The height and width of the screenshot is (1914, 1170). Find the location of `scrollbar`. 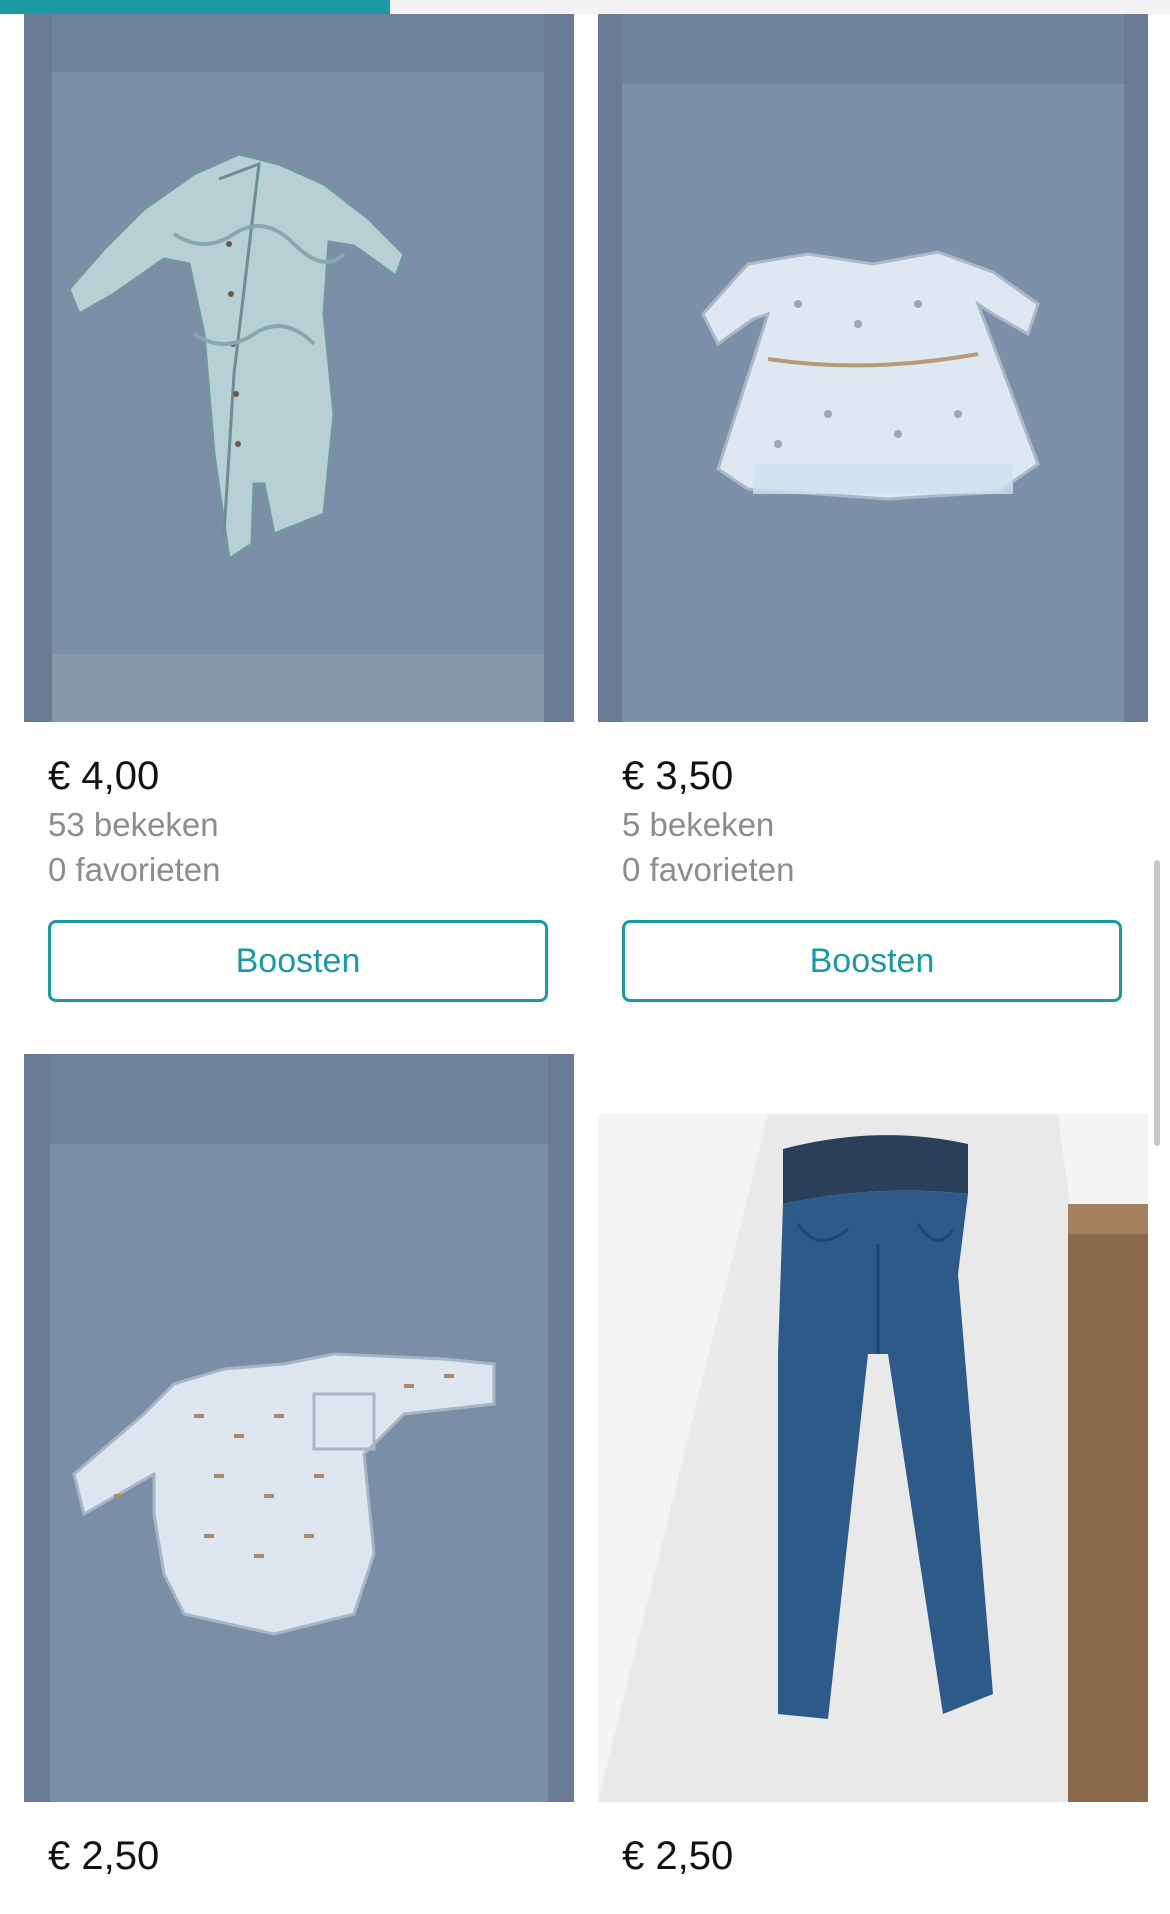

scrollbar is located at coordinates (1157, 1003).